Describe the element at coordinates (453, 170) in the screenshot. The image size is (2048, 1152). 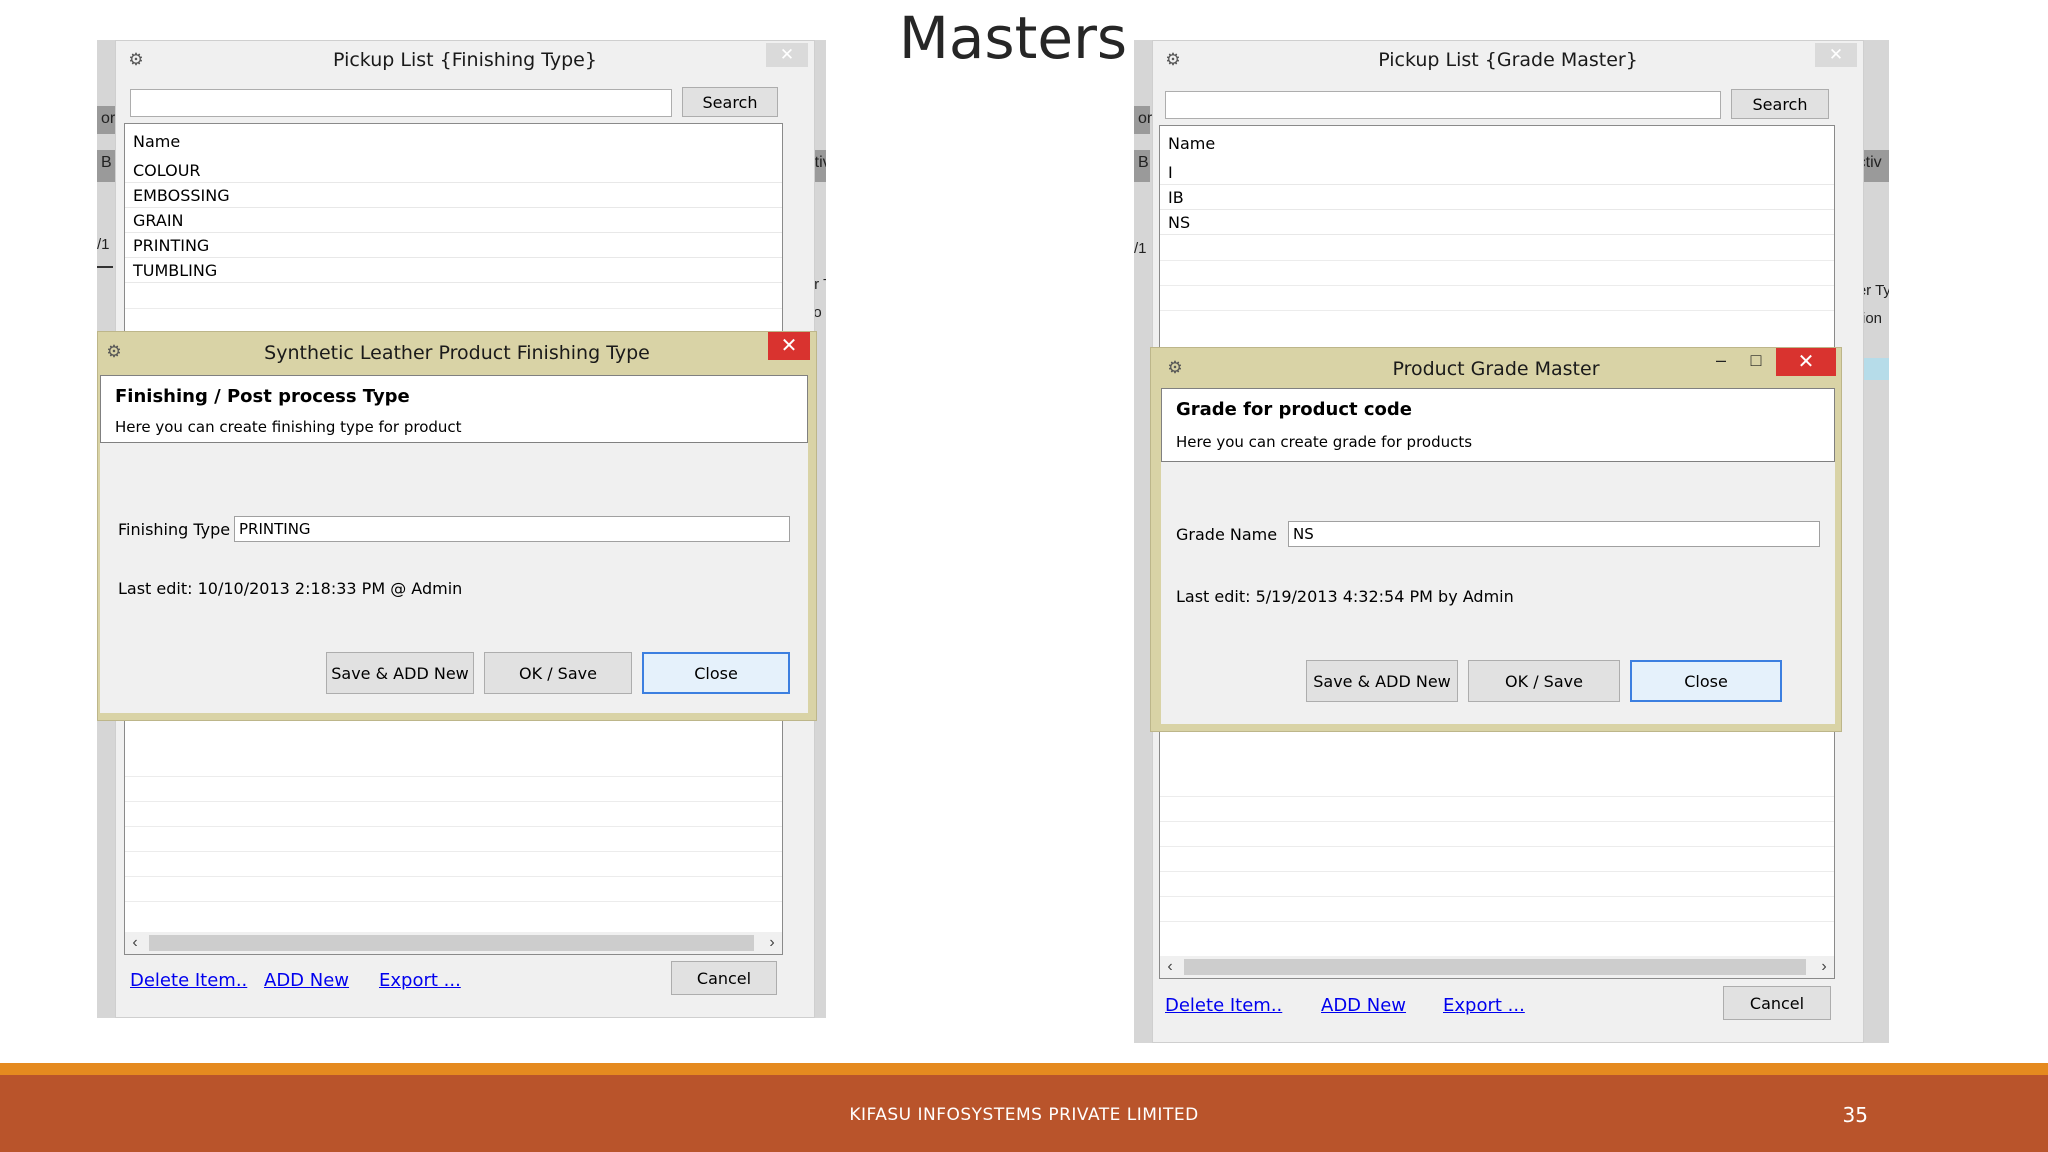
I see `list-item: COLOUR` at that location.